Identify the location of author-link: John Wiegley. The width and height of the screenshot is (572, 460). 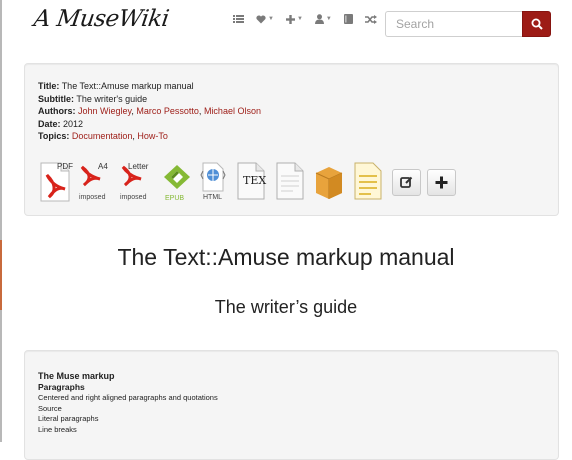
(104, 111).